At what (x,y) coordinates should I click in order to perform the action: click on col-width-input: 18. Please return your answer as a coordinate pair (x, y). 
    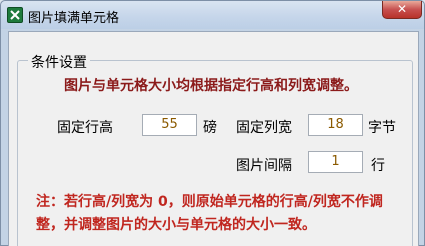
    Looking at the image, I should click on (335, 125).